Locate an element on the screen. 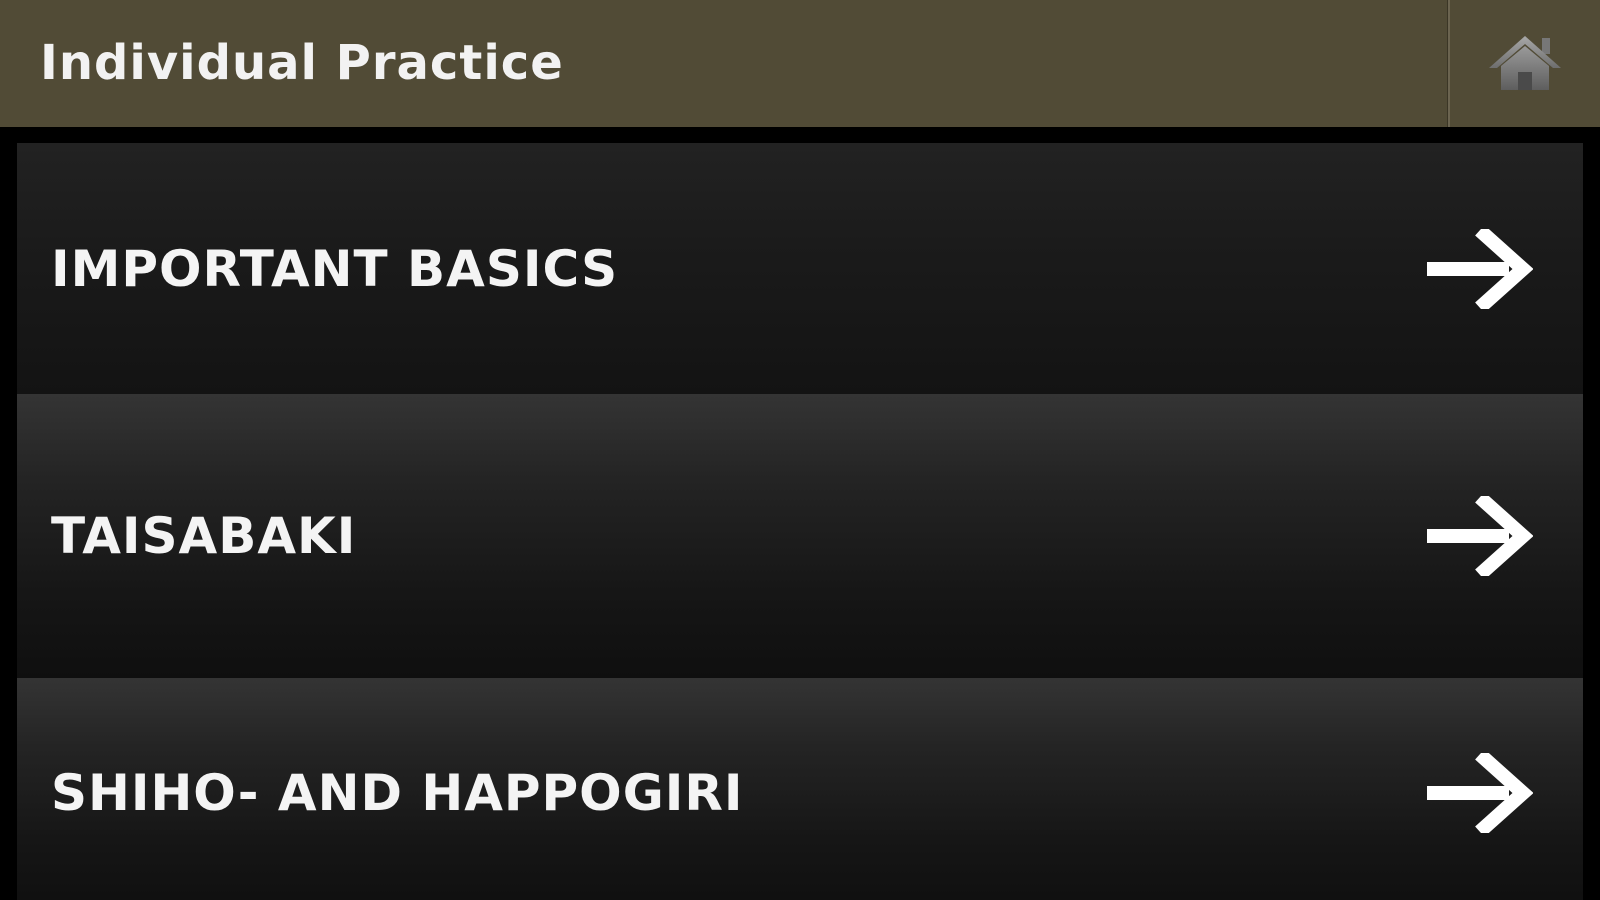 The image size is (1600, 900). page-title: Individual Practice is located at coordinates (302, 63).